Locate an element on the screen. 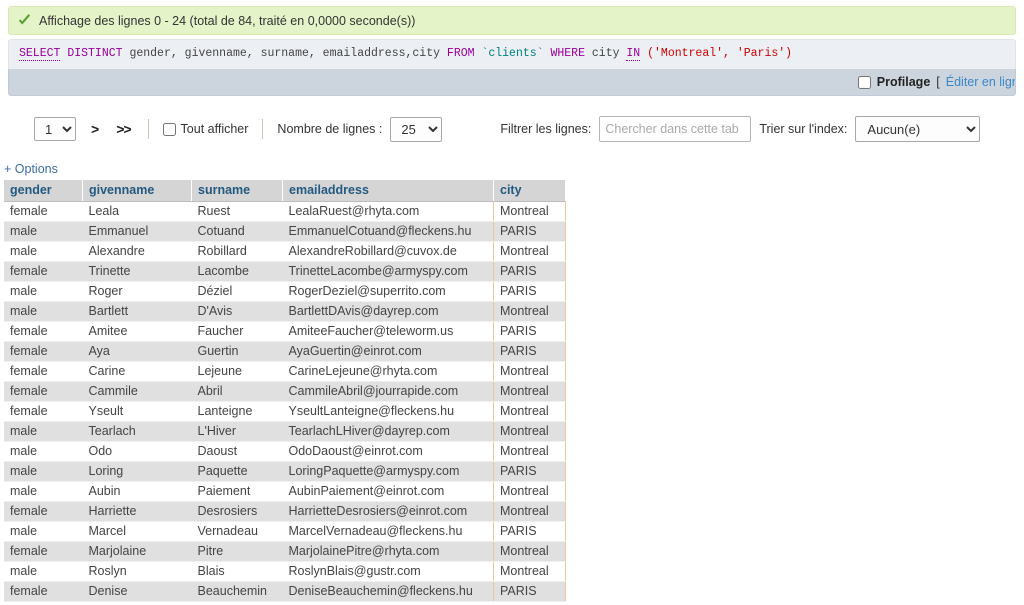 This screenshot has width=1024, height=605. rows-number-select: 25 is located at coordinates (416, 129).